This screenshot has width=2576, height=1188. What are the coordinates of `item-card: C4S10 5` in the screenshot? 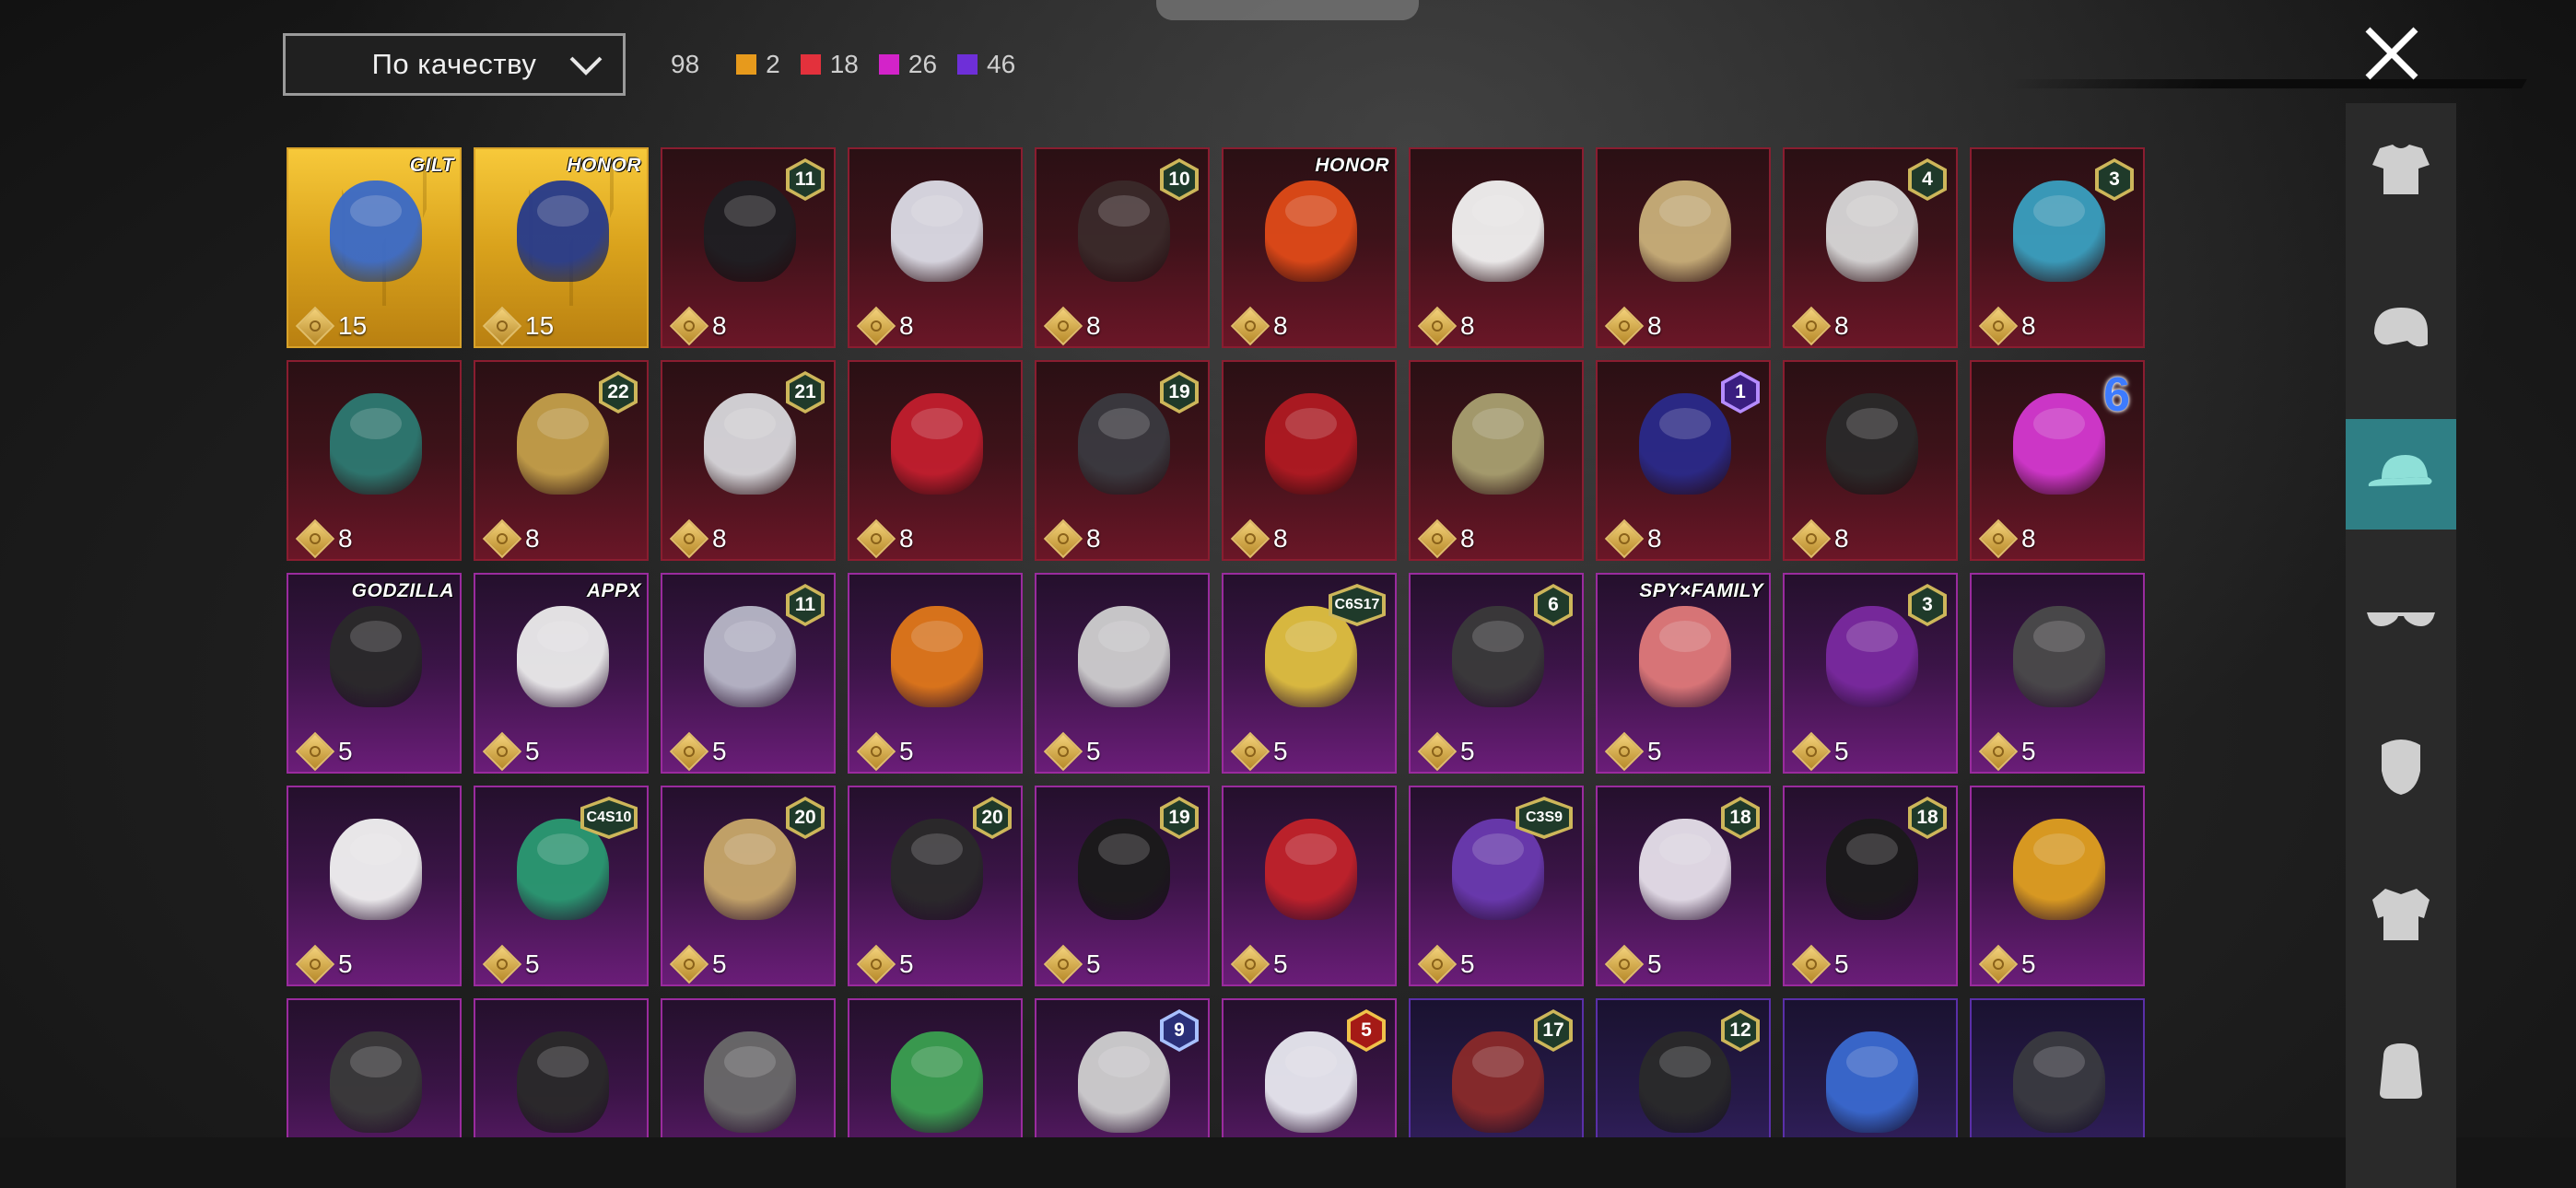 It's located at (561, 886).